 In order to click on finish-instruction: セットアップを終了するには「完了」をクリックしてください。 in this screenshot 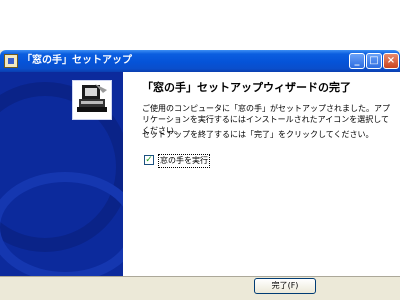, I will do `click(258, 134)`.